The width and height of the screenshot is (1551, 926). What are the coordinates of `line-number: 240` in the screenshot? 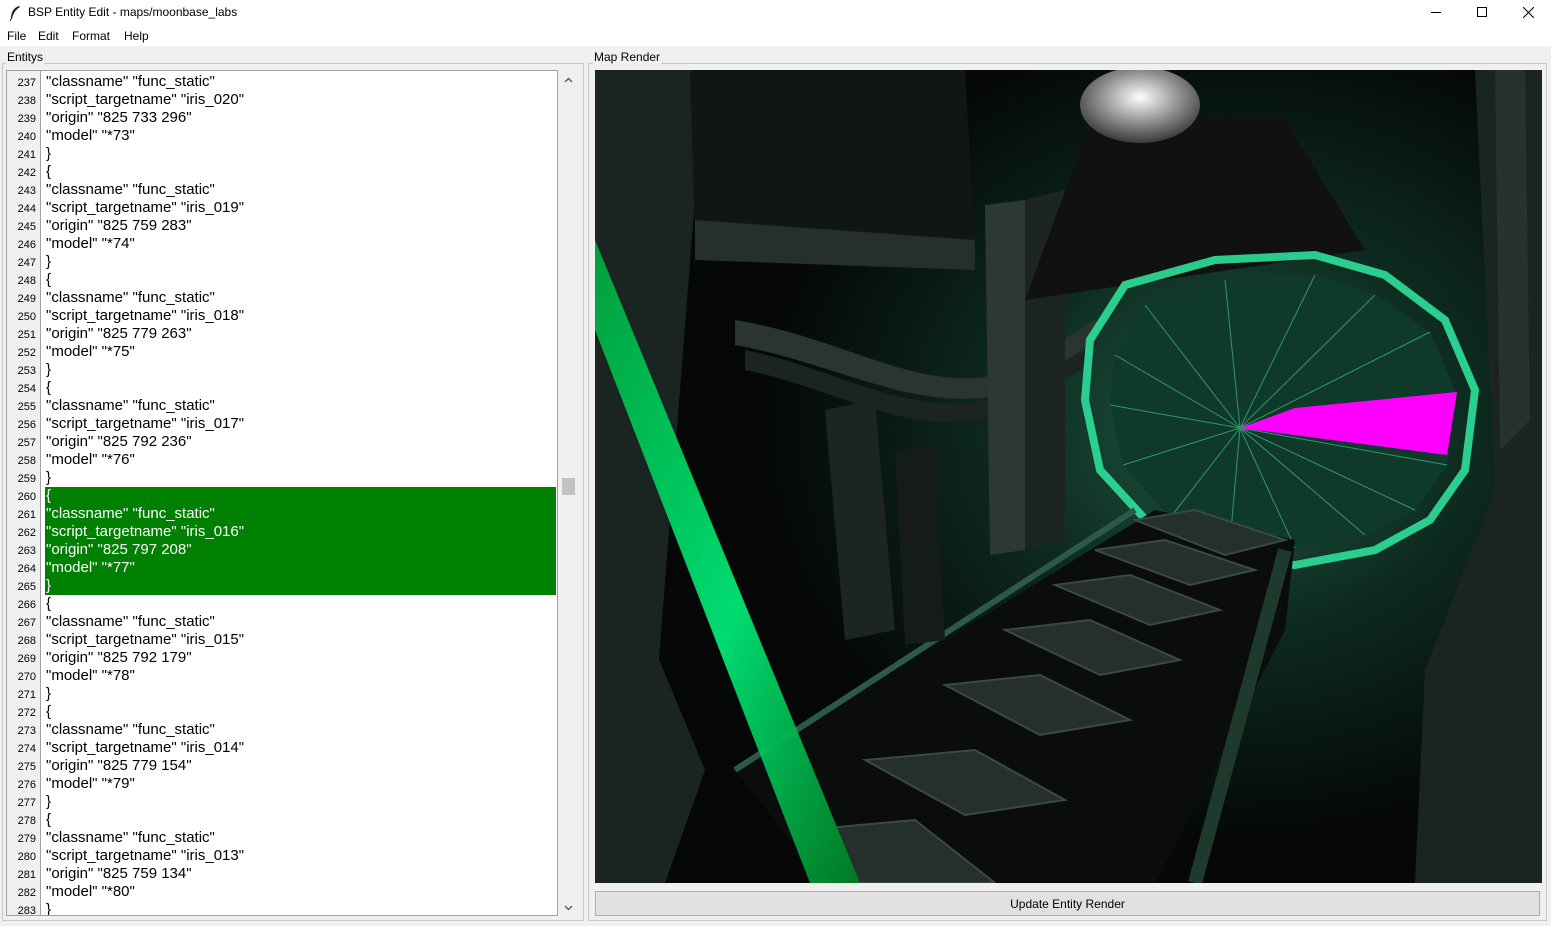 It's located at (26, 137).